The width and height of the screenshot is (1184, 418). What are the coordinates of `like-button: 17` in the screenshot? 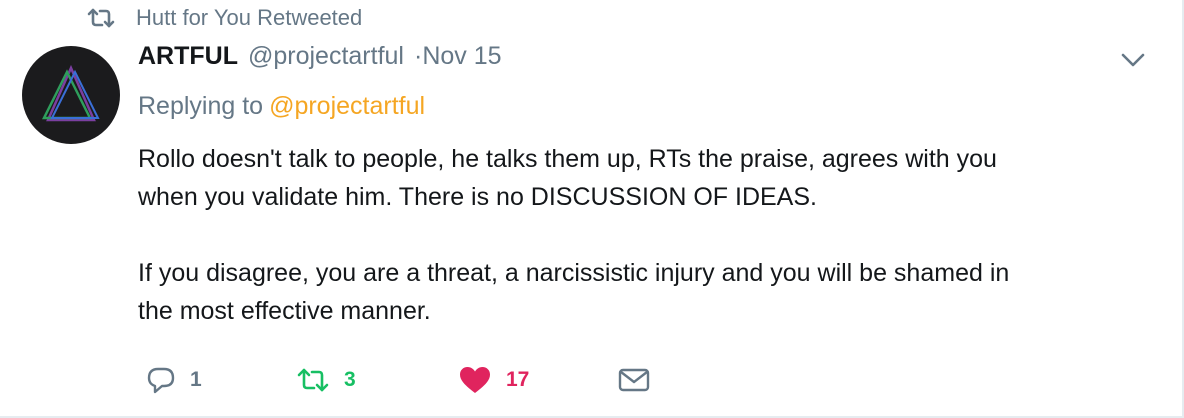 It's located at (538, 380).